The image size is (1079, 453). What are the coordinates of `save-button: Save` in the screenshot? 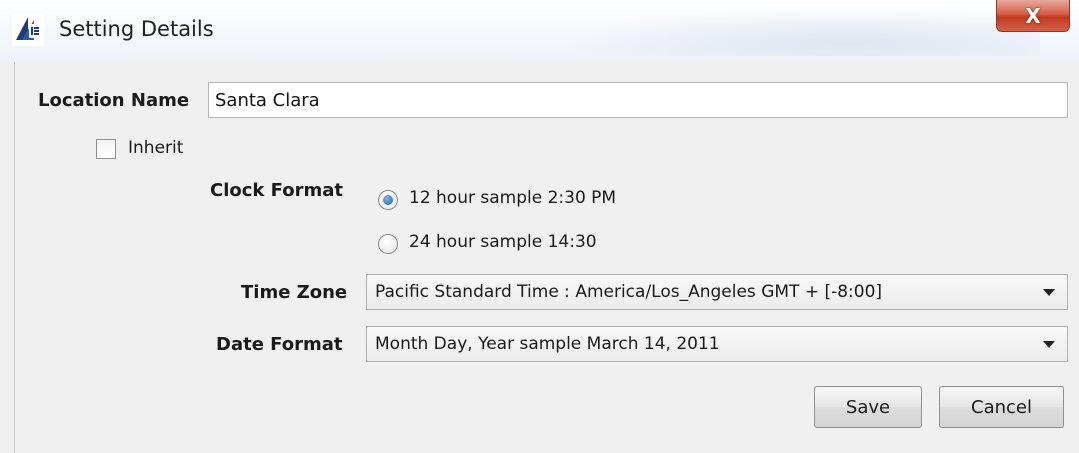 It's located at (868, 407).